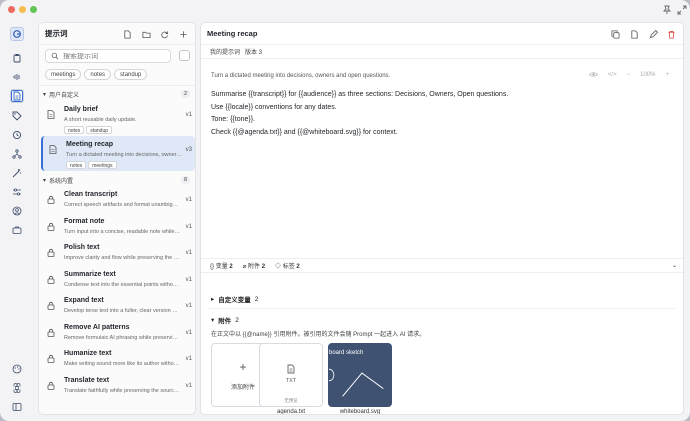  I want to click on search-icon, so click(55, 56).